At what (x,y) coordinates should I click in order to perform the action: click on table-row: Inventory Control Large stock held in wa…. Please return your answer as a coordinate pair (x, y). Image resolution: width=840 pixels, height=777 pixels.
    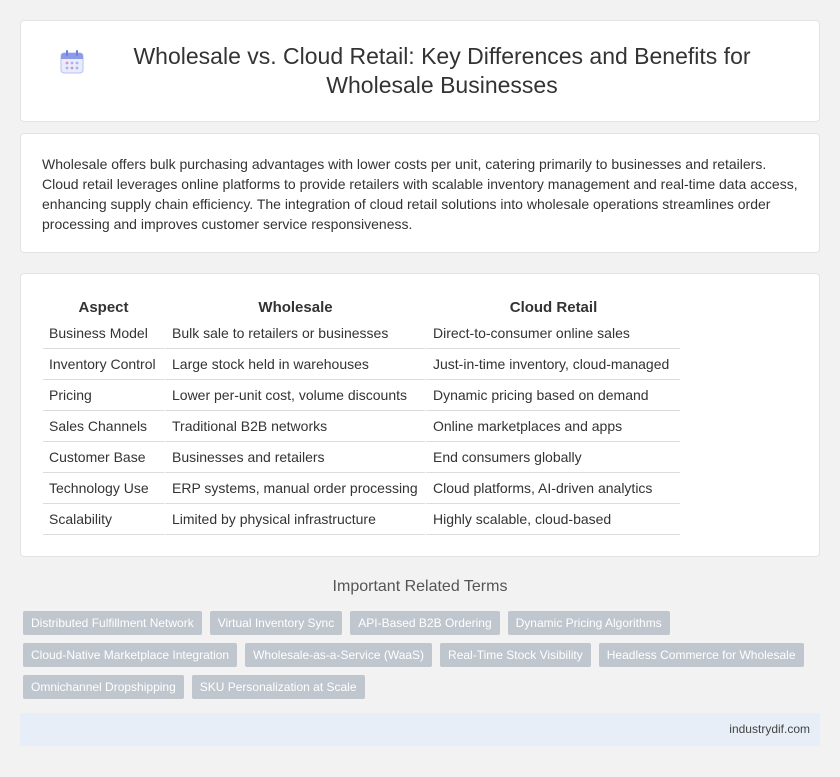
    Looking at the image, I should click on (361, 364).